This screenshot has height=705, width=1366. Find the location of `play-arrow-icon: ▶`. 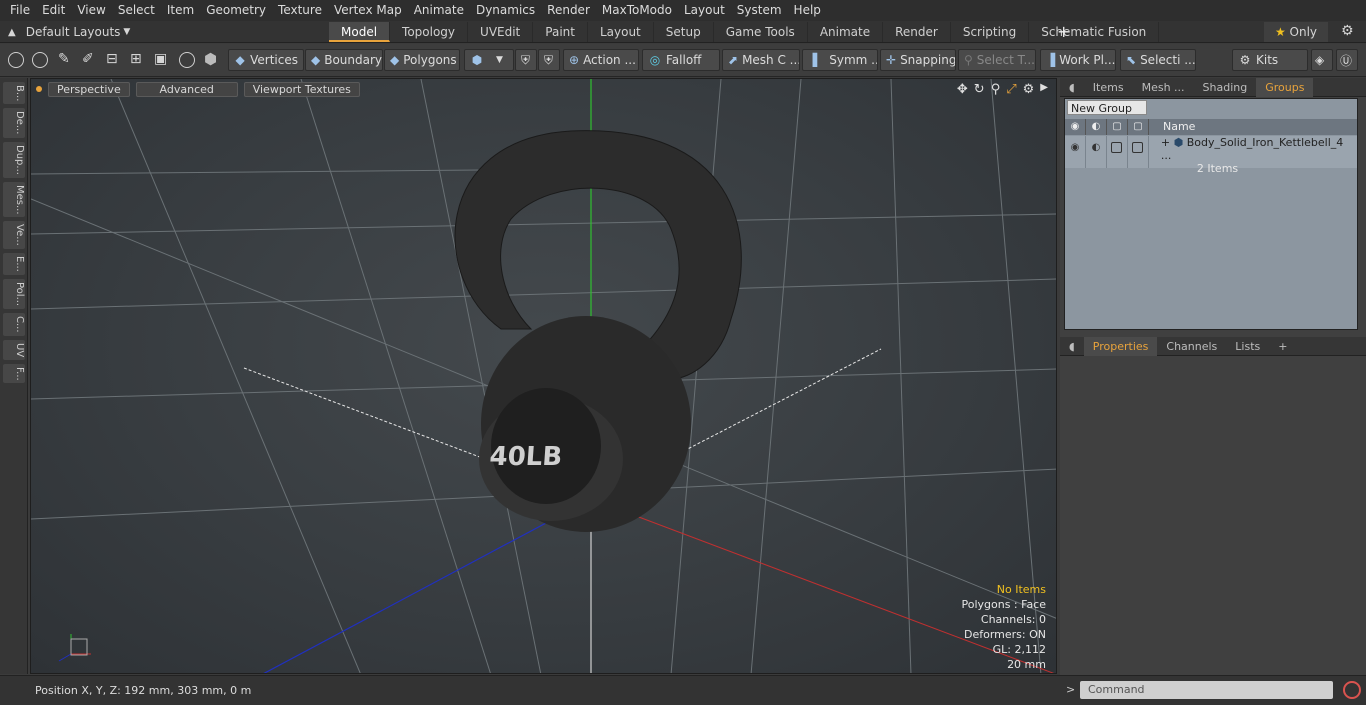

play-arrow-icon: ▶ is located at coordinates (1044, 89).